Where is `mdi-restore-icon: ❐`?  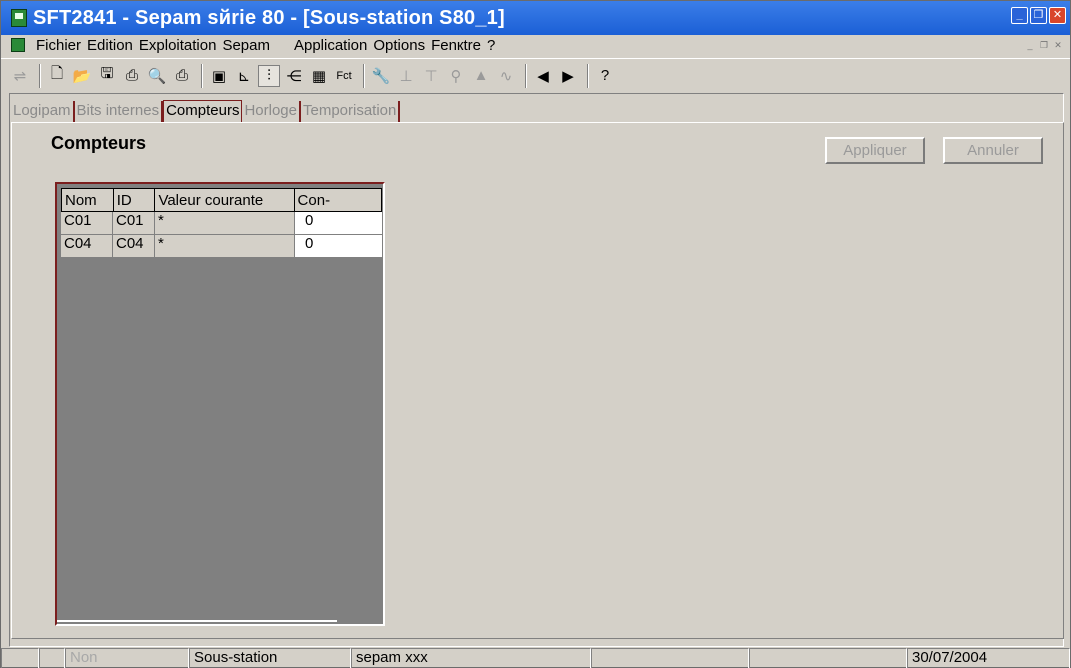 mdi-restore-icon: ❐ is located at coordinates (1044, 45).